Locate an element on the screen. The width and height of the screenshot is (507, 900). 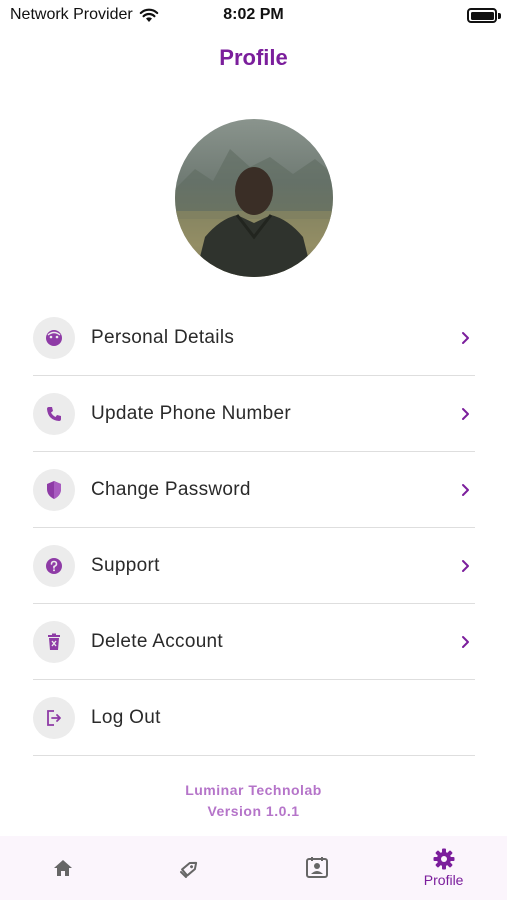
tab-home is located at coordinates (63, 868).